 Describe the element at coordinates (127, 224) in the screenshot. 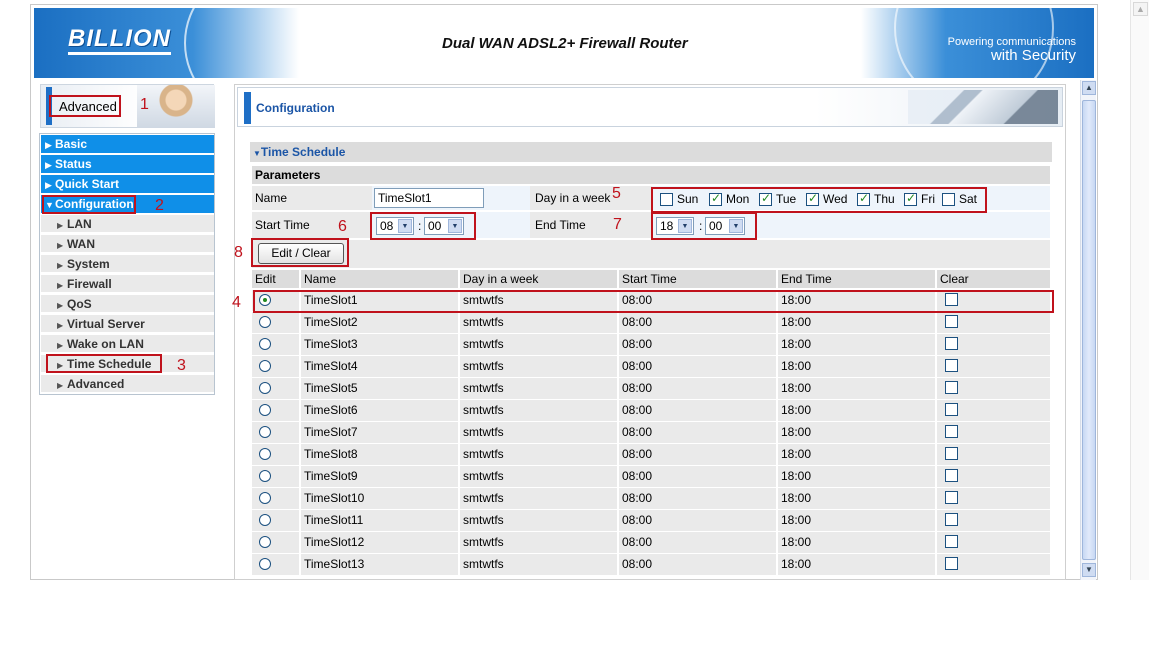

I see `sidebar-item-lan: ▶ LAN` at that location.